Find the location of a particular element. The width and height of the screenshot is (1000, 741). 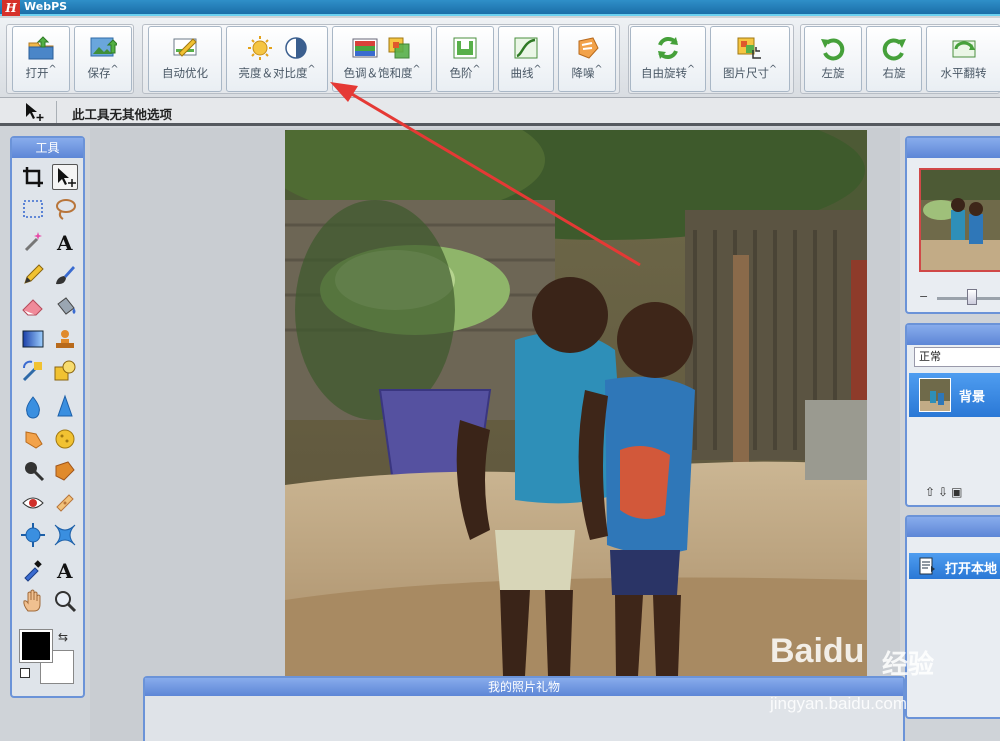

crop-tool-icon is located at coordinates (33, 177).